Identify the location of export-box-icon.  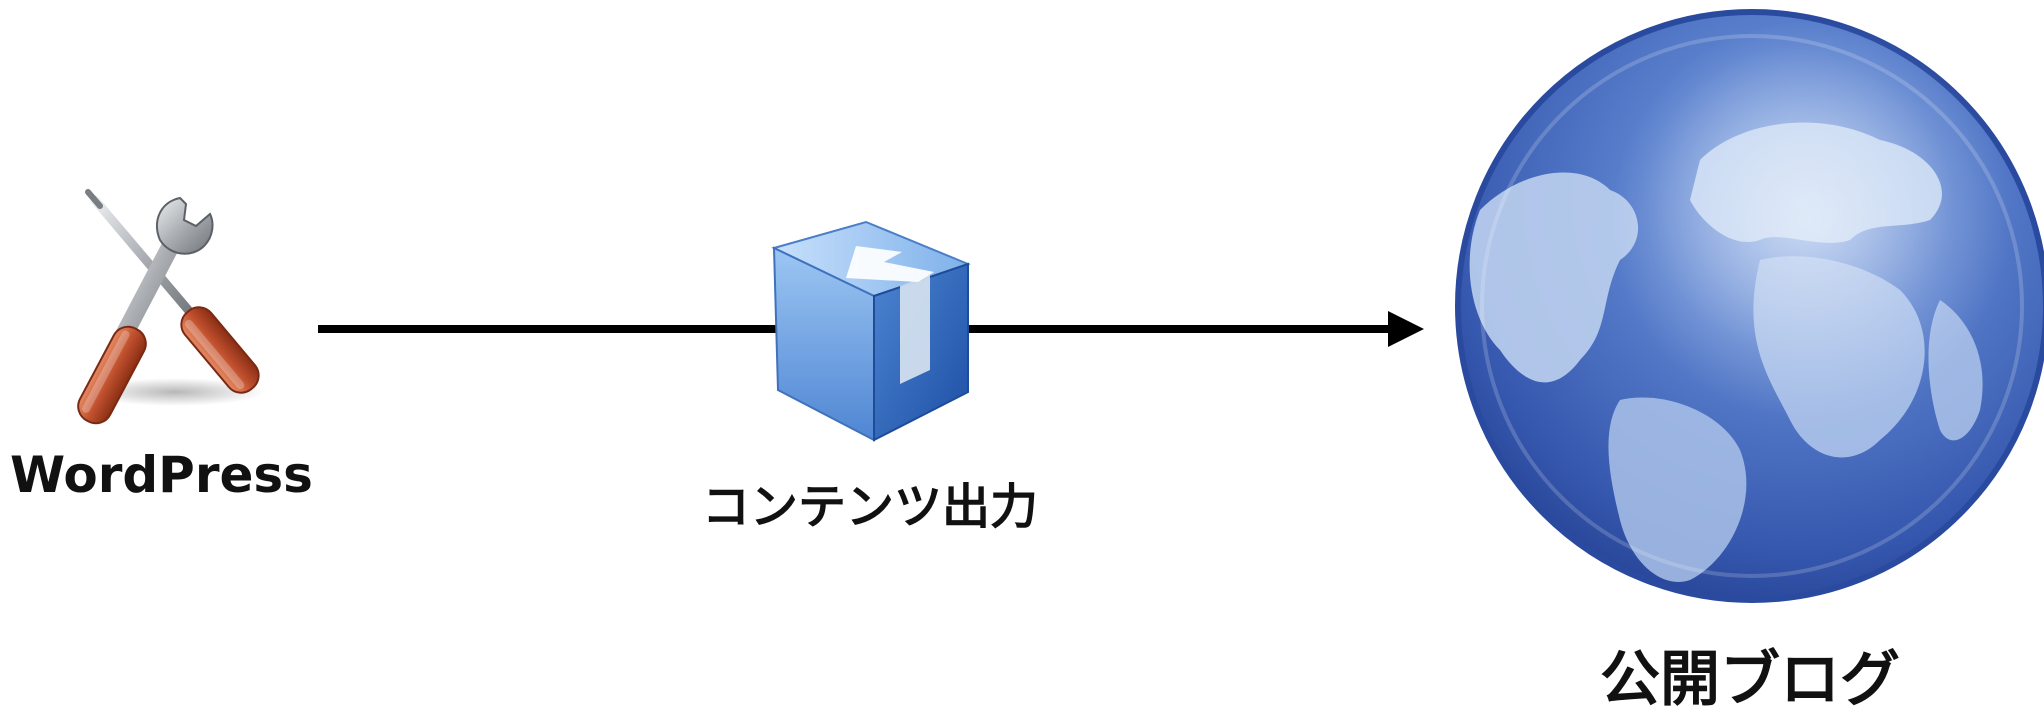
(871, 331).